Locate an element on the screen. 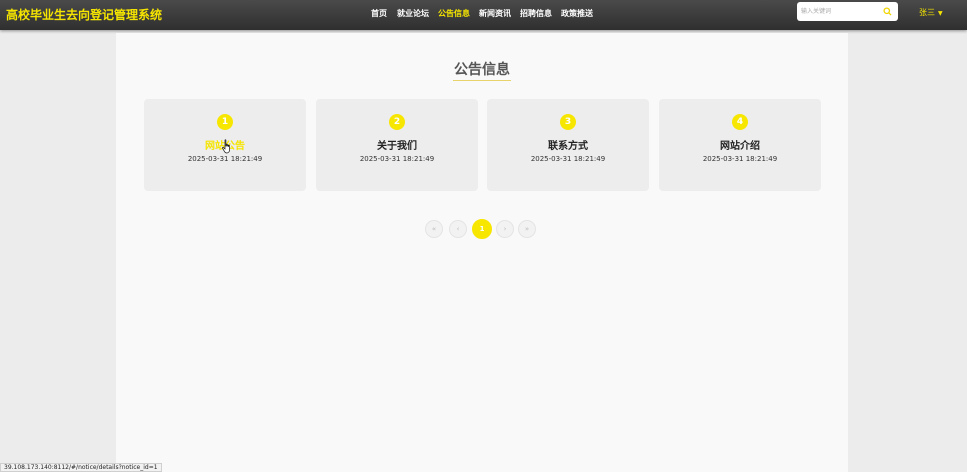 This screenshot has height=472, width=967. nav-item-policy: 政策推送 is located at coordinates (577, 13).